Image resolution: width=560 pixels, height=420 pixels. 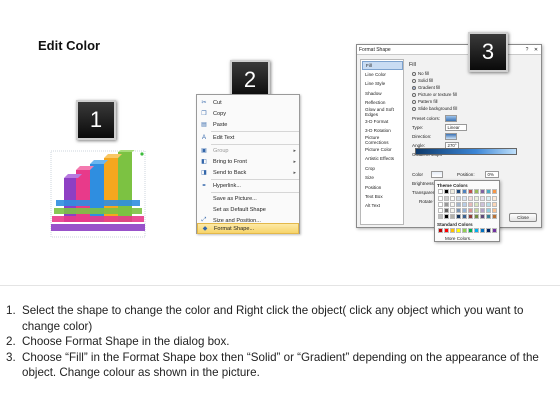 What do you see at coordinates (248, 172) in the screenshot?
I see `menu-item-send-to-back: ◨ Send to Back ▸` at bounding box center [248, 172].